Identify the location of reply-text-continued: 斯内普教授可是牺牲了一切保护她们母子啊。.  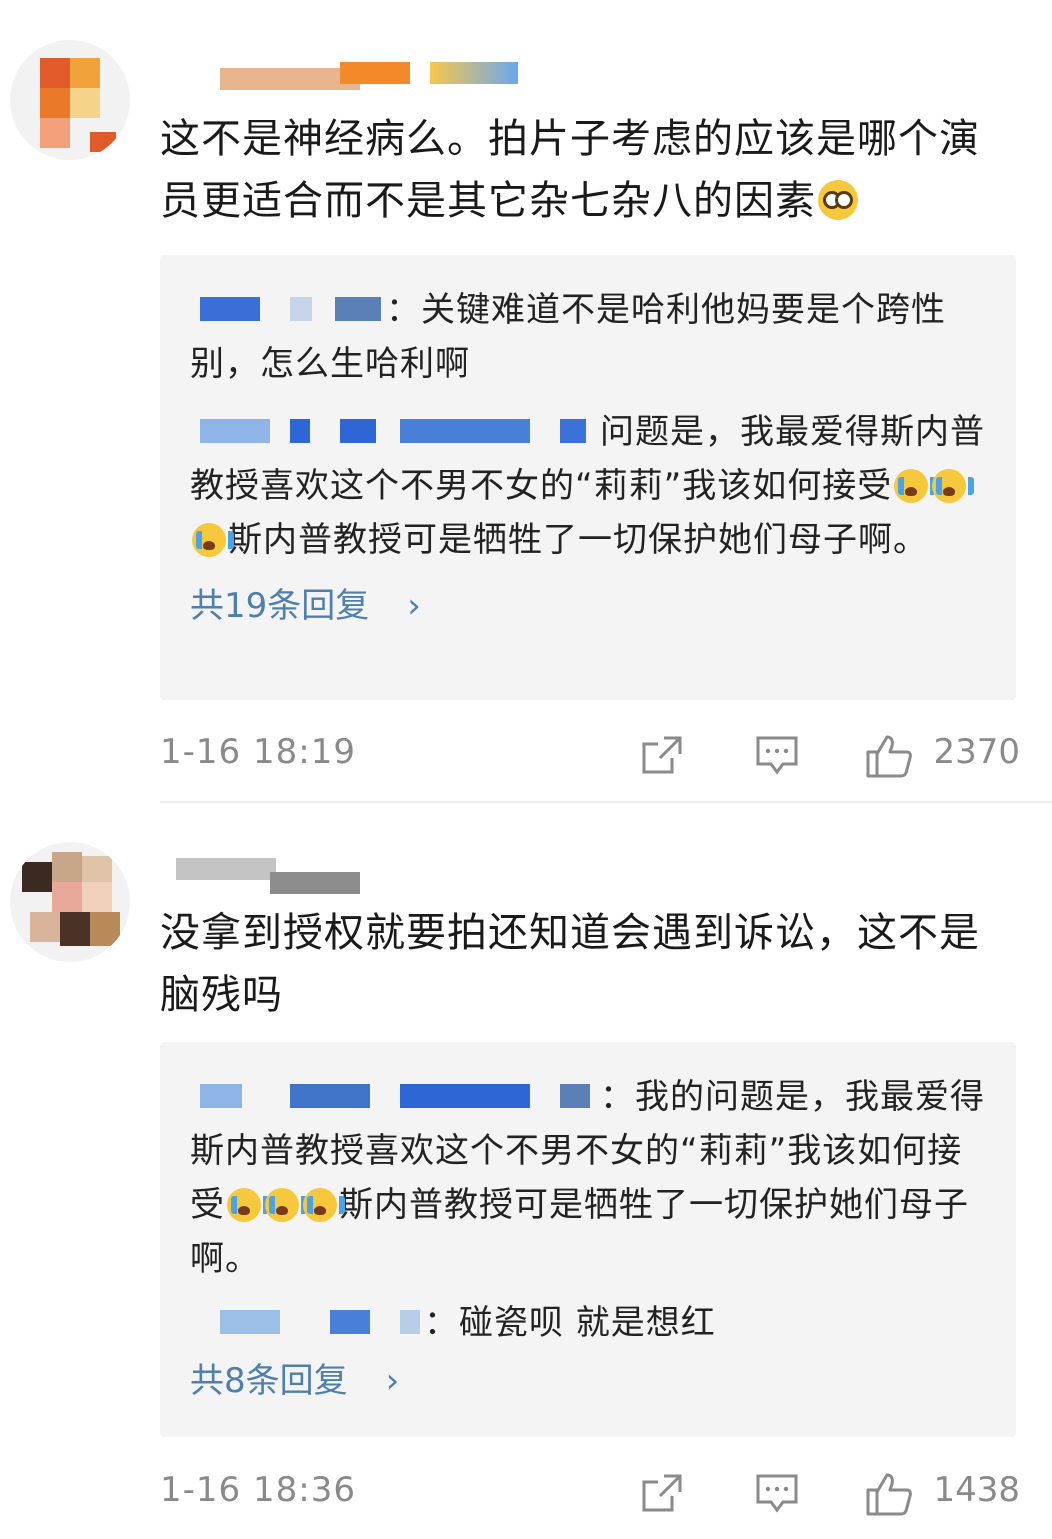
(578, 540).